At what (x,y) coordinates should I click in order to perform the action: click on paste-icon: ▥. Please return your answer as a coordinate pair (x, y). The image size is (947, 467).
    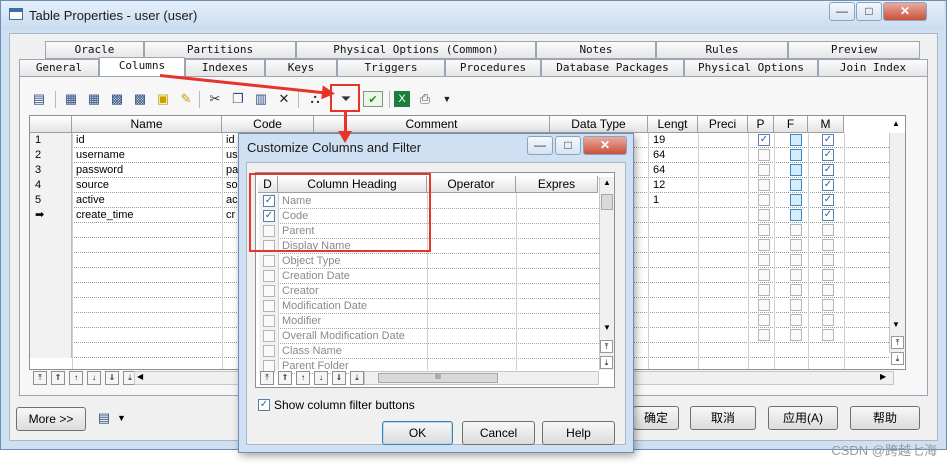
    Looking at the image, I should click on (261, 99).